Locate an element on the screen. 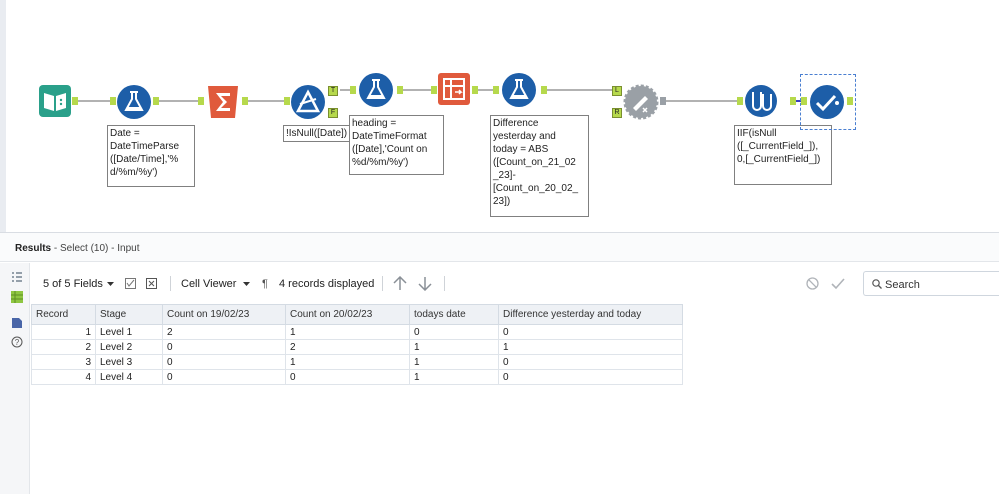 The height and width of the screenshot is (494, 999). table-cell: 4 is located at coordinates (63, 377).